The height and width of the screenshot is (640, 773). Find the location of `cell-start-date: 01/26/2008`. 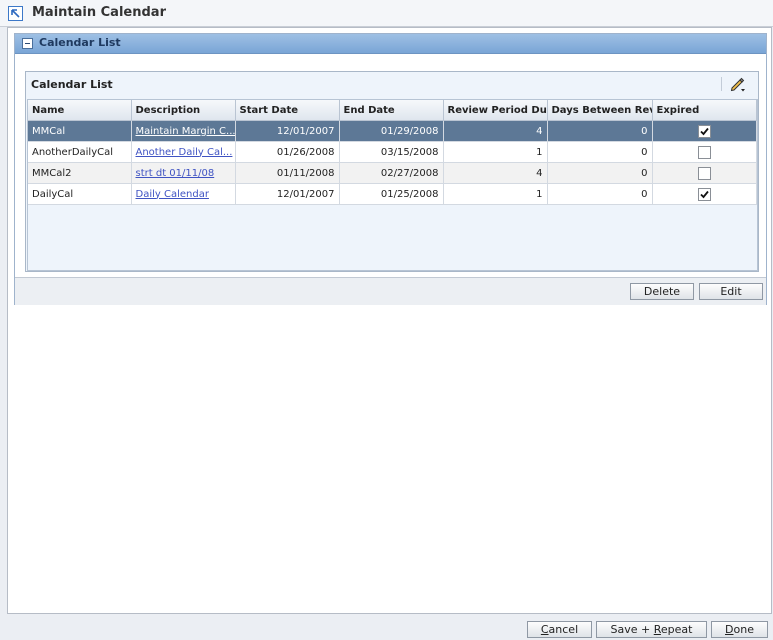

cell-start-date: 01/26/2008 is located at coordinates (287, 152).